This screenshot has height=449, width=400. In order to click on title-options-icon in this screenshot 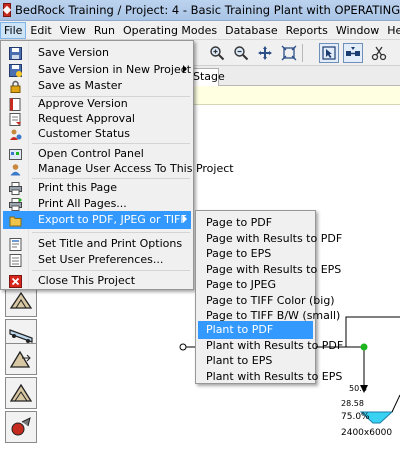, I will do `click(15, 244)`.